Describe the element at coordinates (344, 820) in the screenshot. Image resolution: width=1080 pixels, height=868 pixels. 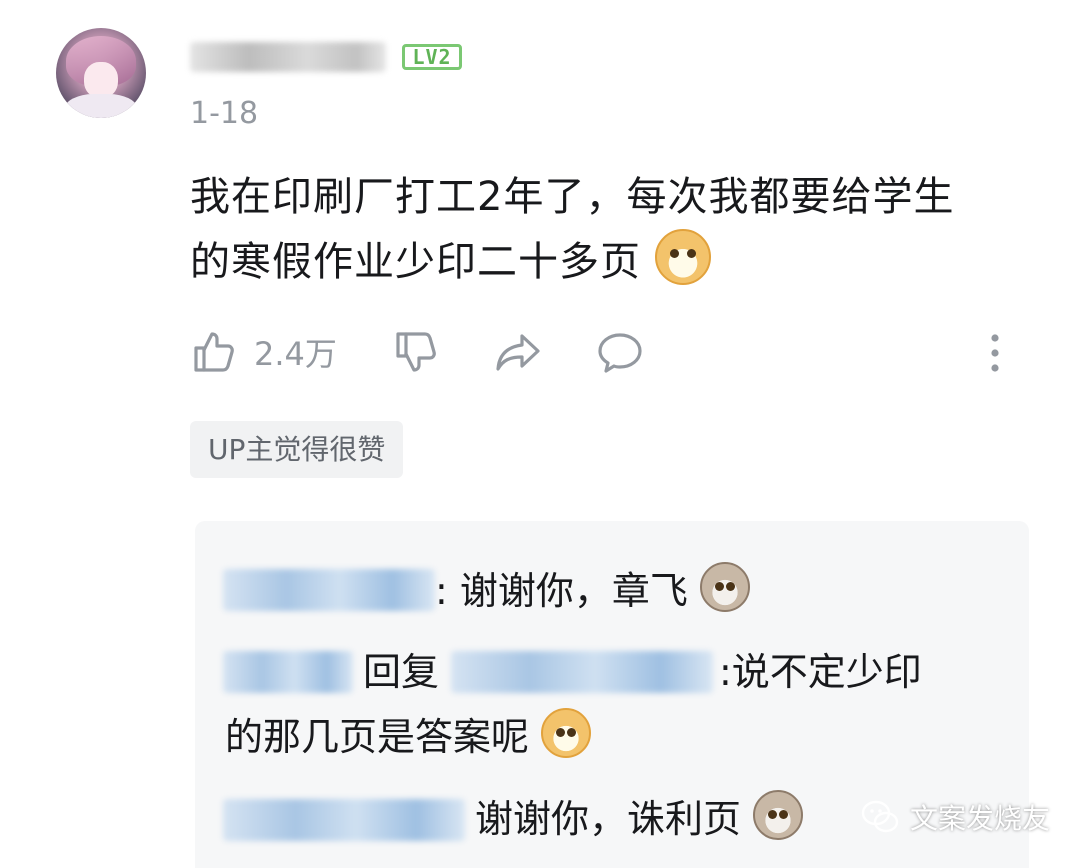
I see `reply-3-username-redacted` at that location.